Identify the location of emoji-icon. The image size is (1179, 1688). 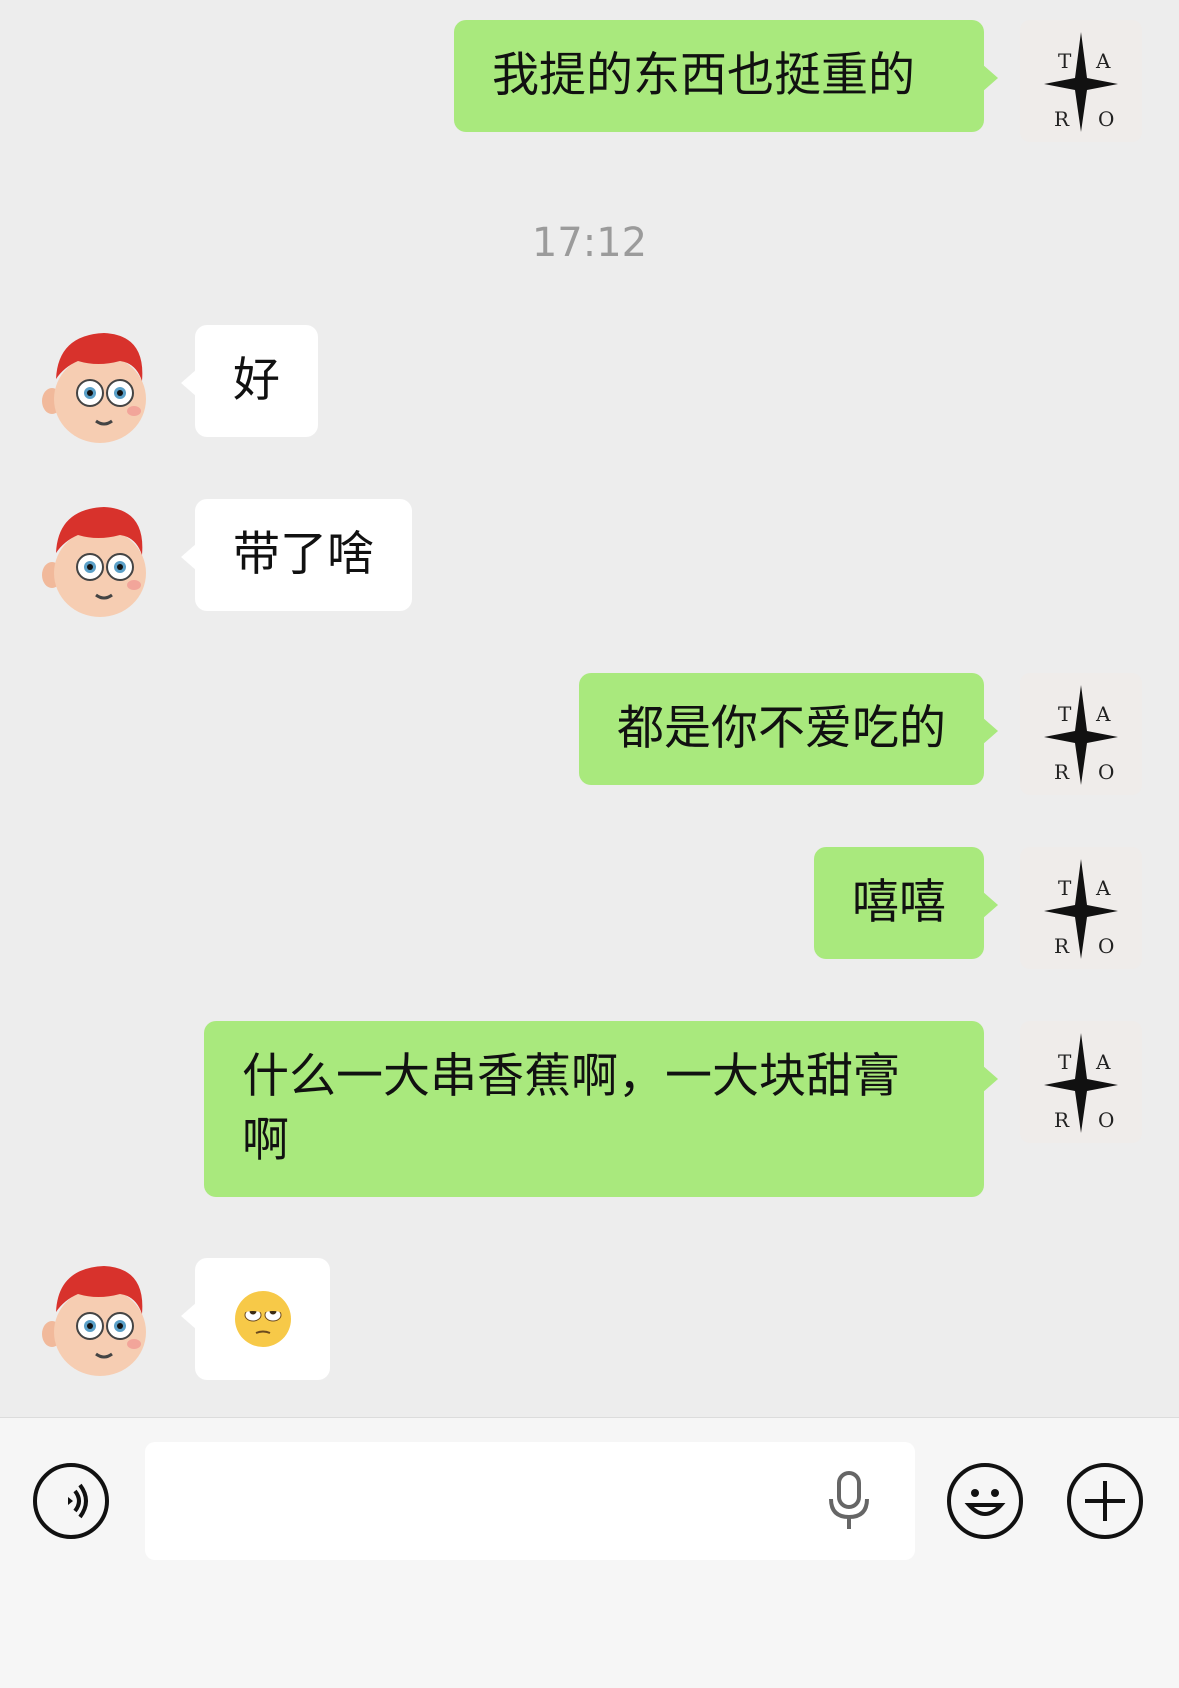
(985, 1501).